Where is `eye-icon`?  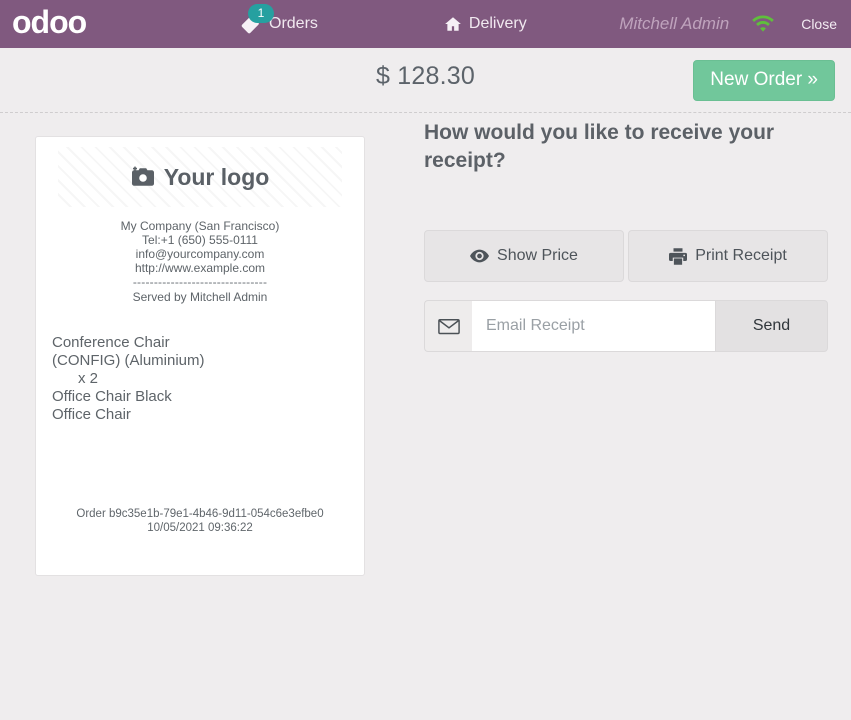
eye-icon is located at coordinates (480, 256).